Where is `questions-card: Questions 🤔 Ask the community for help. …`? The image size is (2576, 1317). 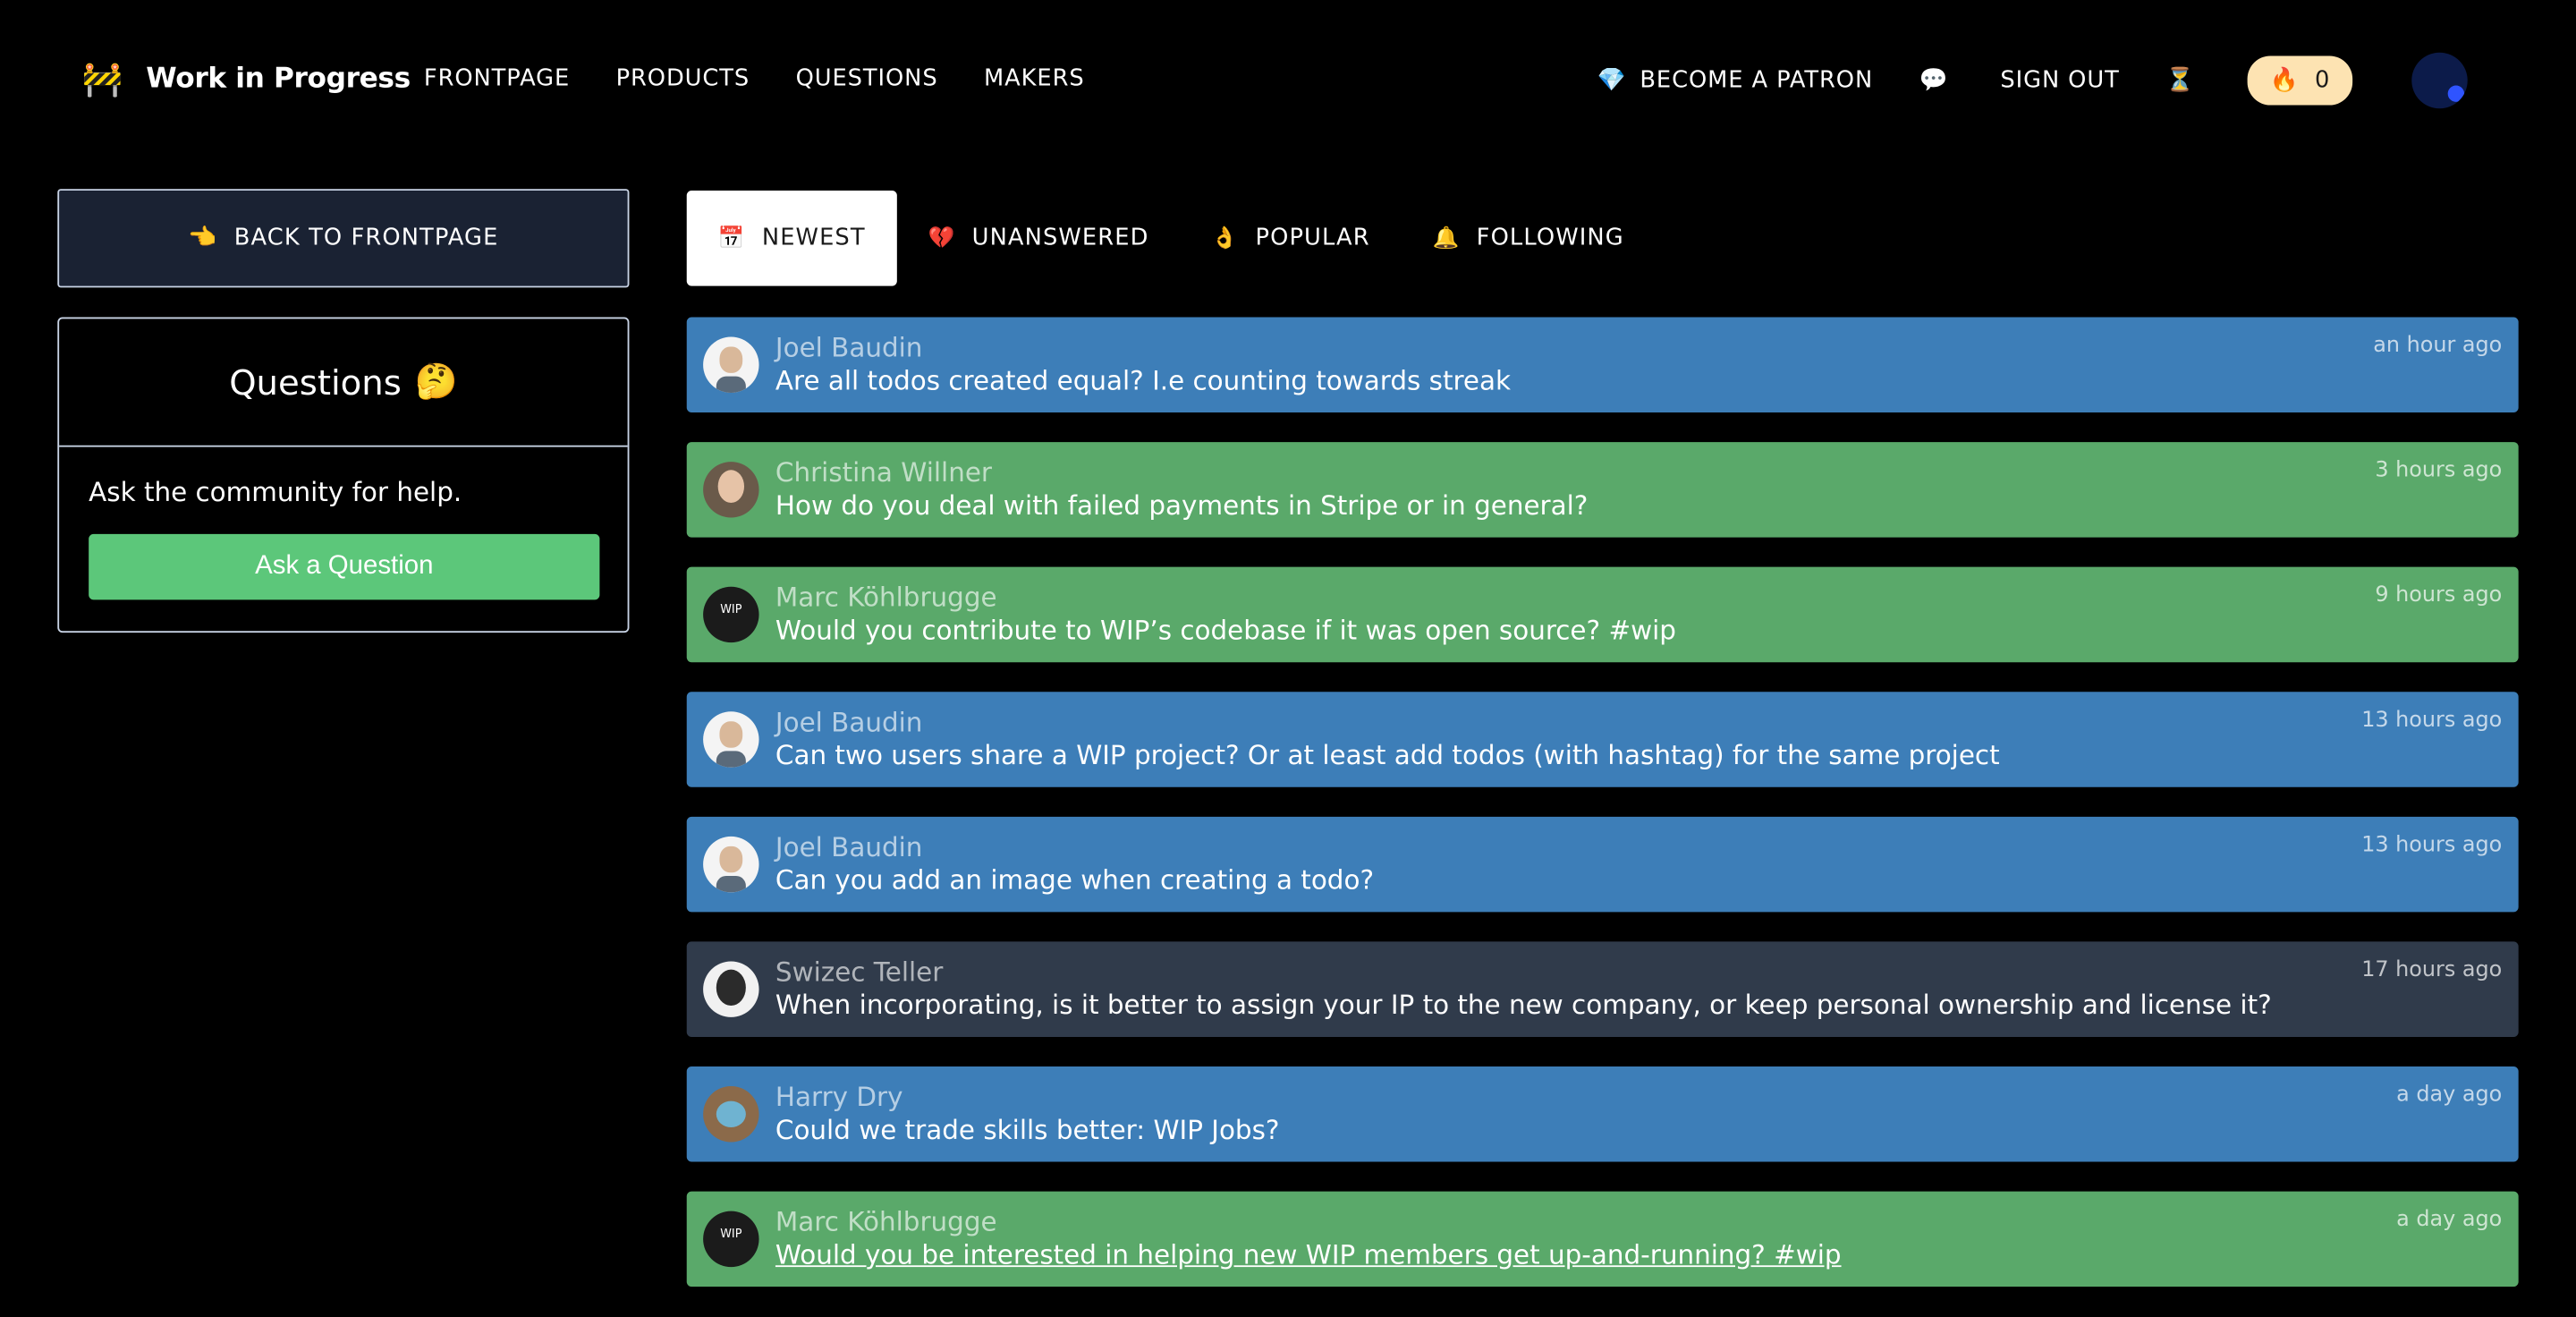 questions-card: Questions 🤔 Ask the community for help. … is located at coordinates (343, 475).